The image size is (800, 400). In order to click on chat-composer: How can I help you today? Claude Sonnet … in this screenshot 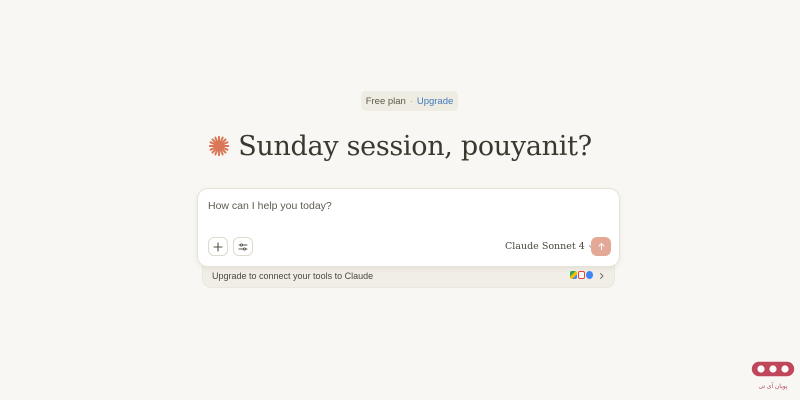, I will do `click(408, 227)`.